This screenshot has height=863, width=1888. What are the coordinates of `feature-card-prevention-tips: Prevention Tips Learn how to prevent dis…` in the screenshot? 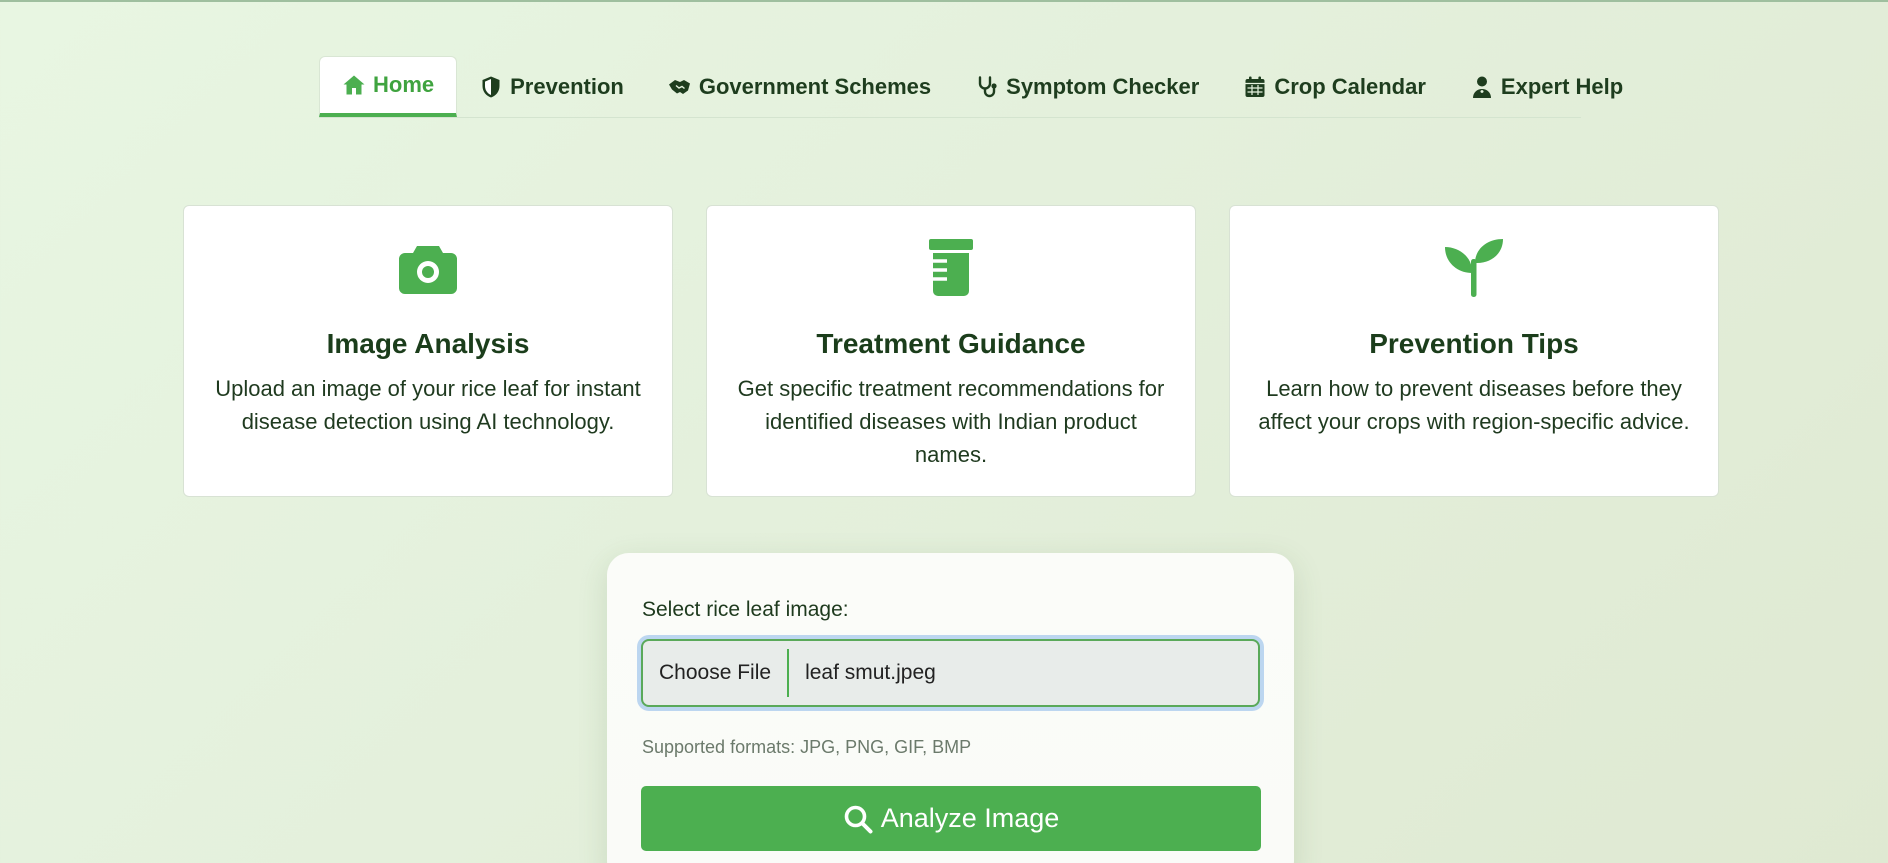 It's located at (1474, 351).